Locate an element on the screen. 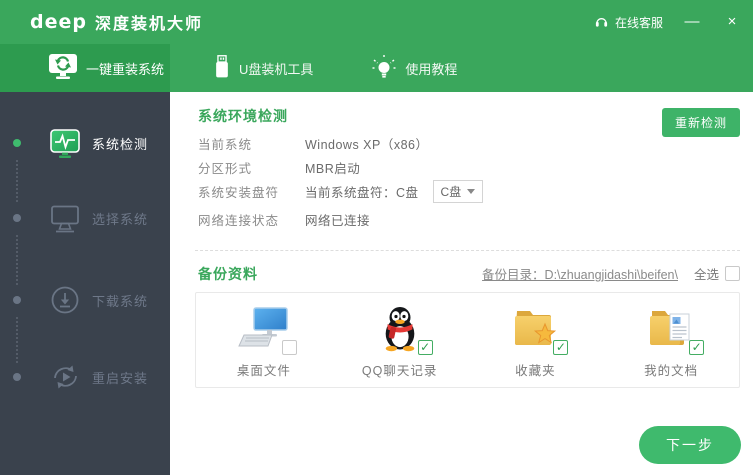 The image size is (753, 475). online-service-button: 在线客服 is located at coordinates (628, 22).